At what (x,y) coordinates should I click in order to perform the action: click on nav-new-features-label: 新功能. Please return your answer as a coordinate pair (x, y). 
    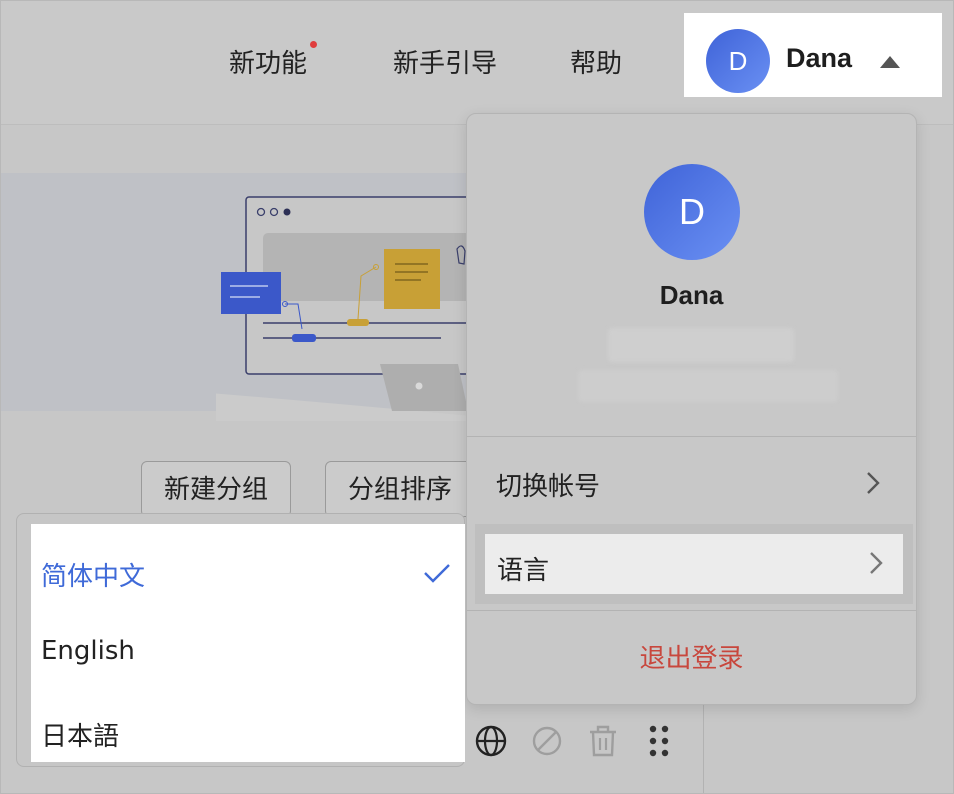
    Looking at the image, I should click on (268, 64).